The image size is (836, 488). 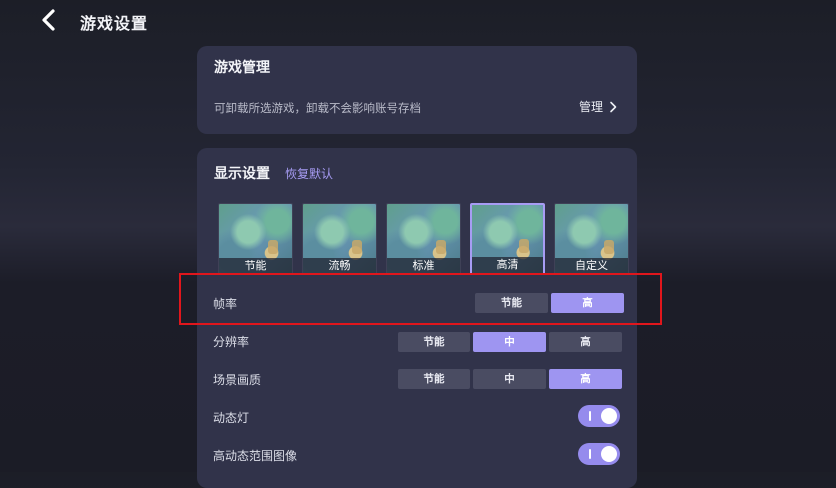 I want to click on resolution-label: 分辨率, so click(x=231, y=342).